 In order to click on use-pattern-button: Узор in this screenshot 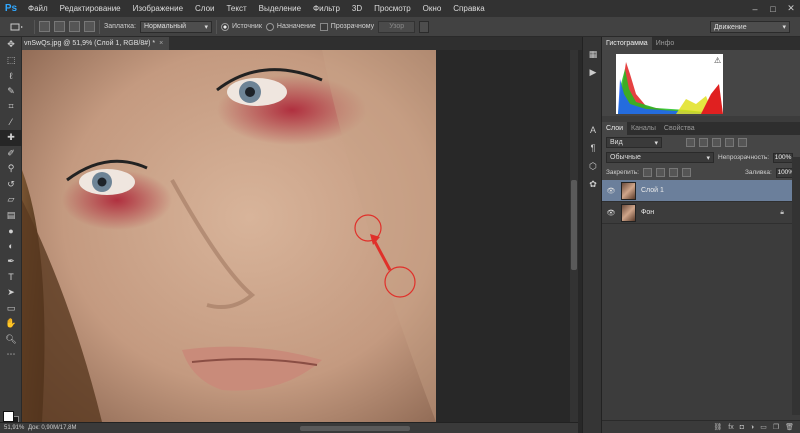, I will do `click(397, 26)`.